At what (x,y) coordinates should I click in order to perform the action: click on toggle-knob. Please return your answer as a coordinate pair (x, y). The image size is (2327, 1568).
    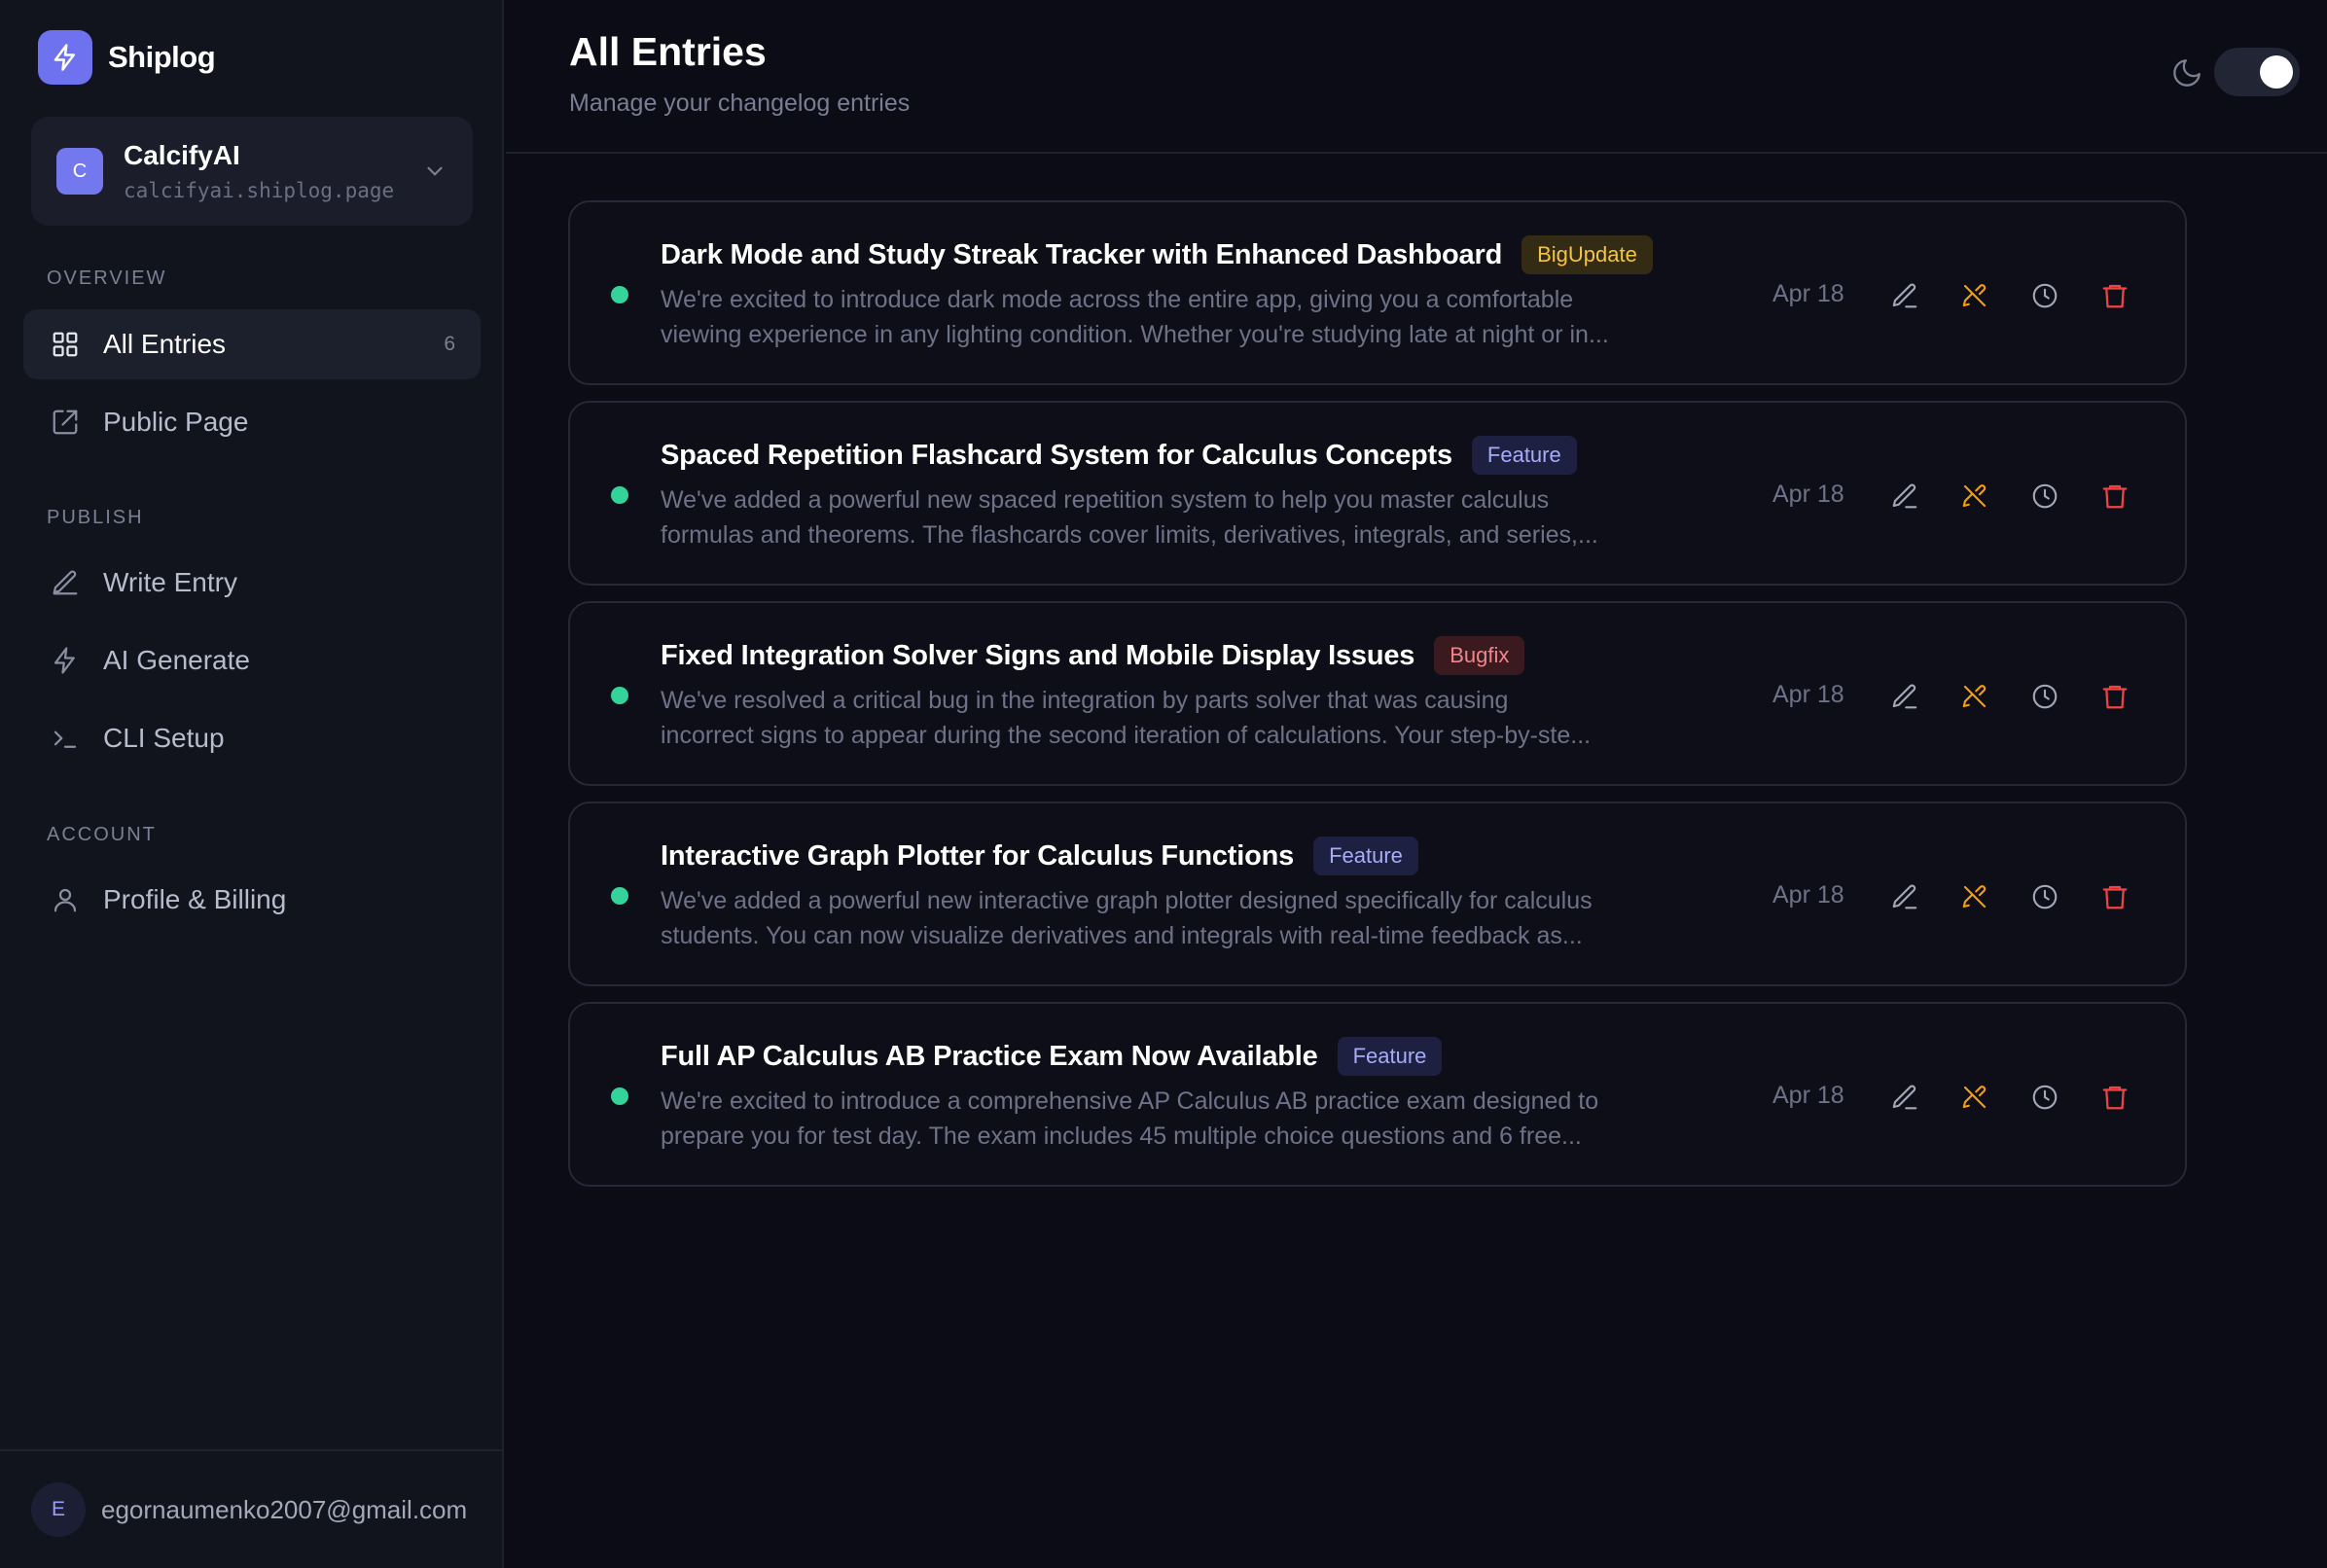
    Looking at the image, I should click on (2276, 72).